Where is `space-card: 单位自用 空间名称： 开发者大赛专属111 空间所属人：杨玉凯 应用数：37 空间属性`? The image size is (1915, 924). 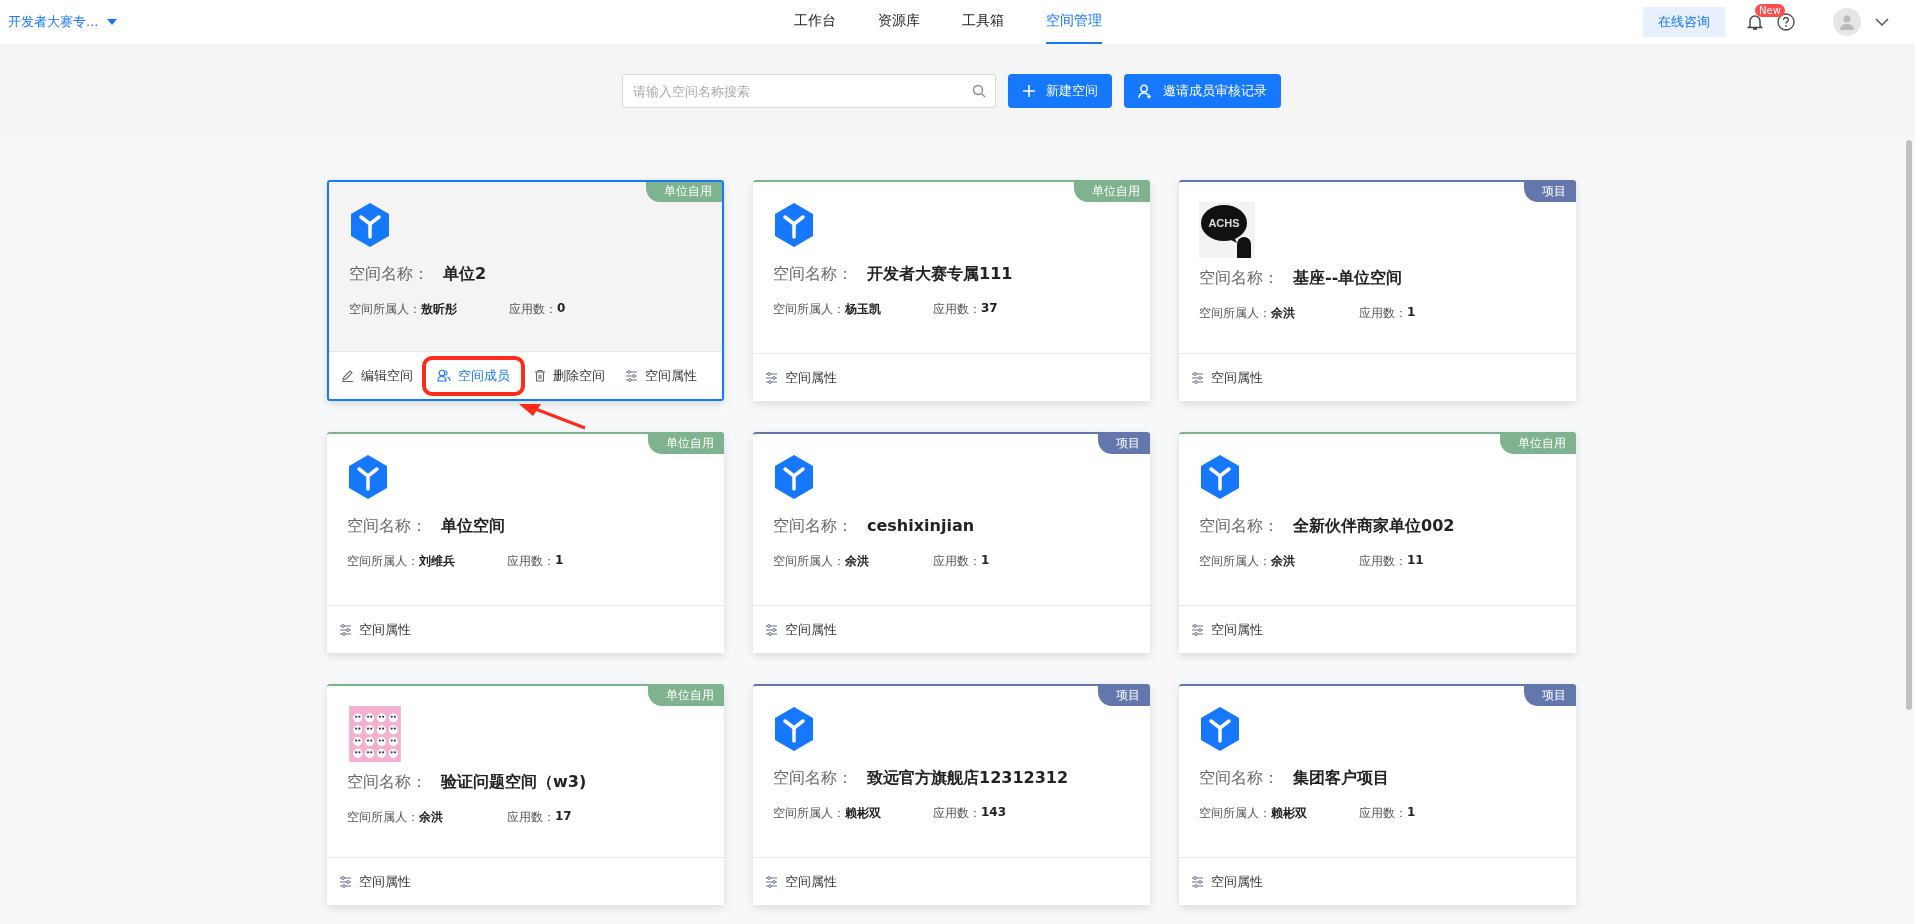
space-card: 单位自用 空间名称： 开发者大赛专属111 空间所属人：杨玉凯 应用数：37 空间属性 is located at coordinates (951, 290).